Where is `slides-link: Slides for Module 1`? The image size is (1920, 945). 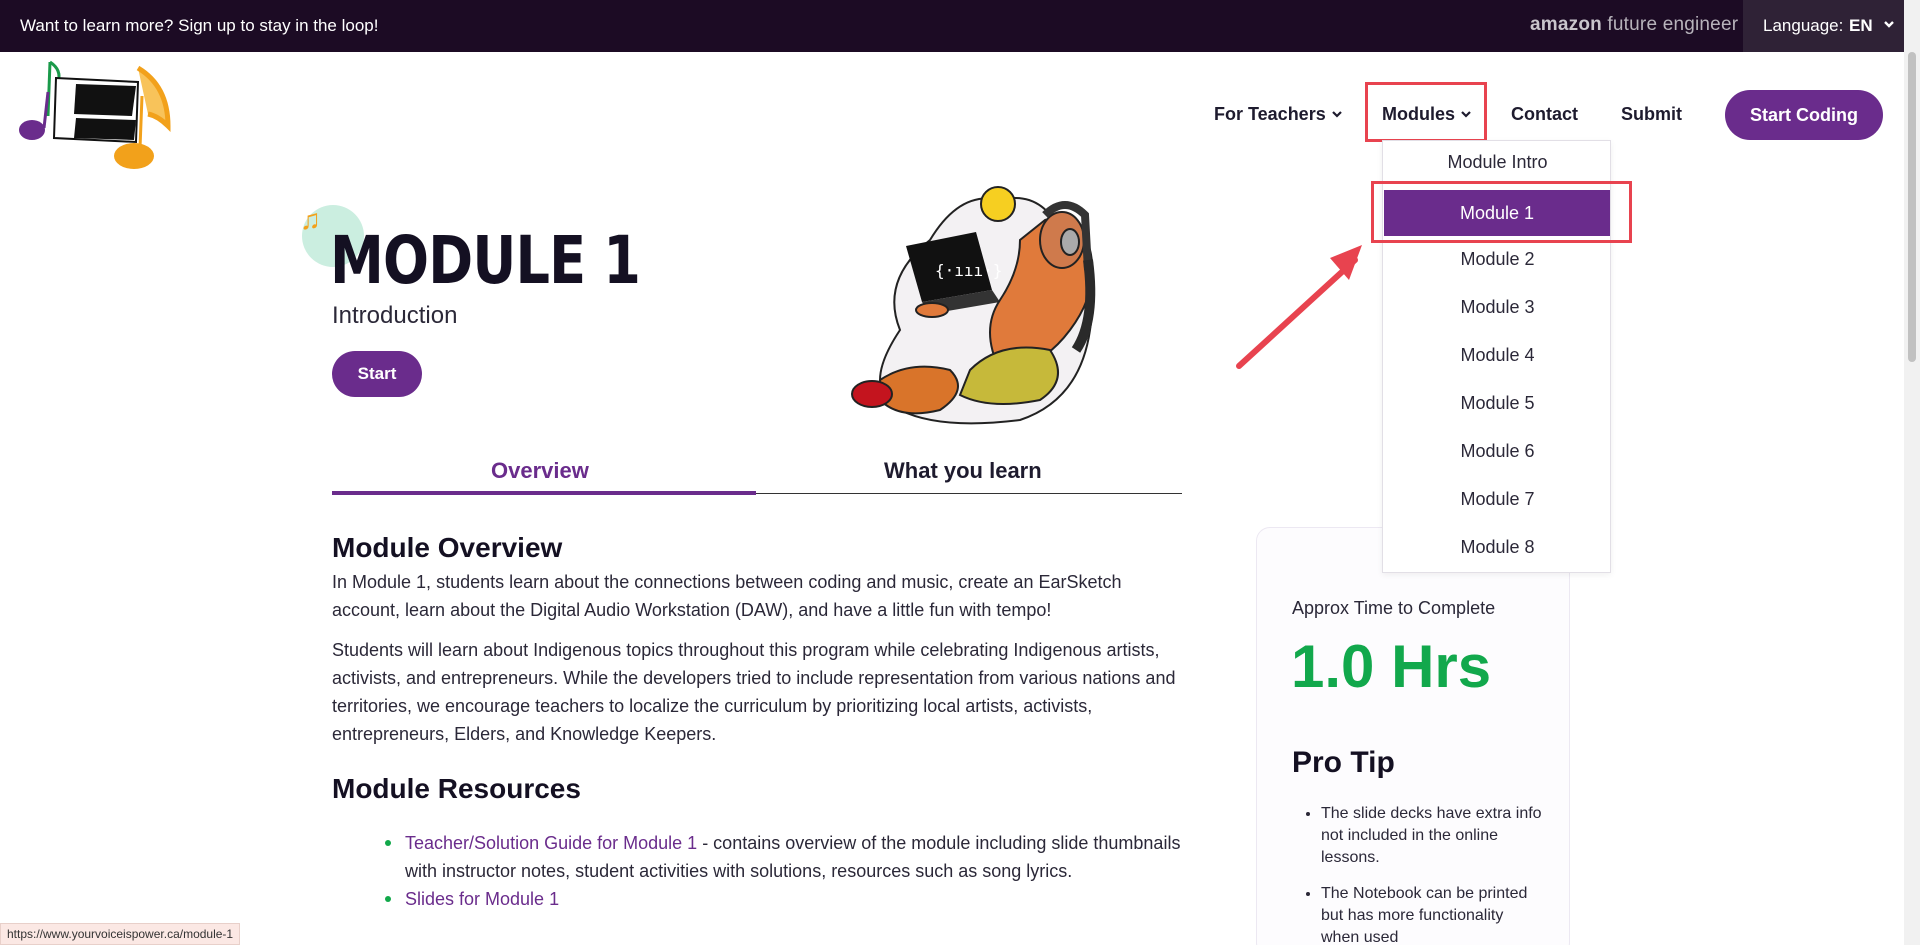
slides-link: Slides for Module 1 is located at coordinates (482, 899).